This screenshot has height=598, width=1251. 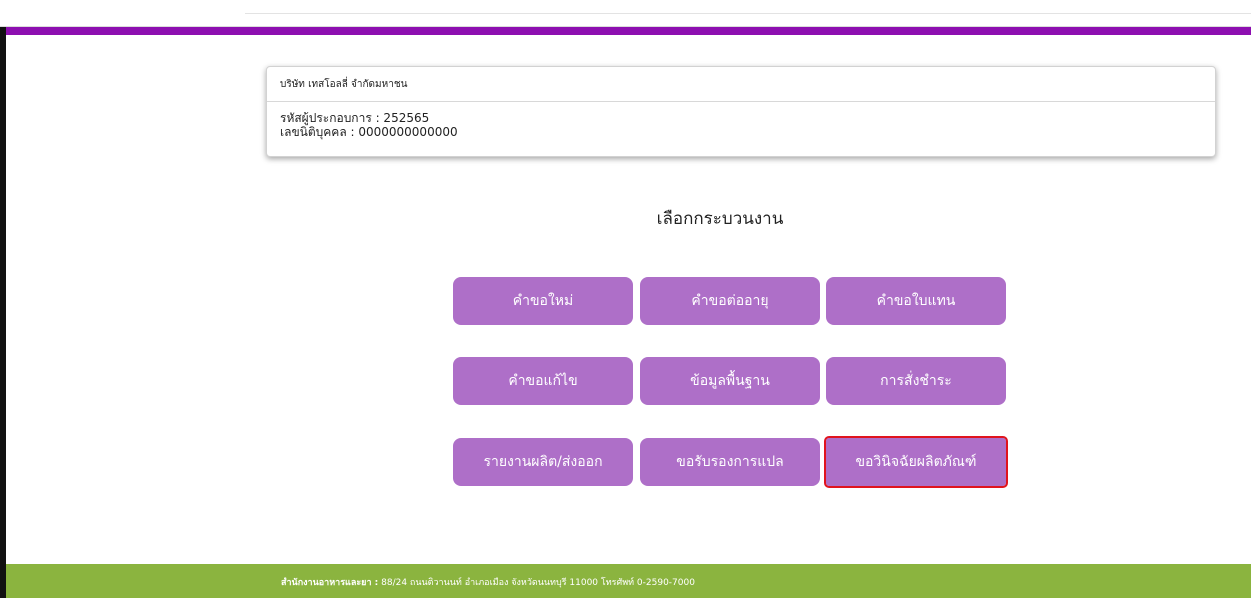 What do you see at coordinates (543, 301) in the screenshot?
I see `new-request-button: คำขอใหม่` at bounding box center [543, 301].